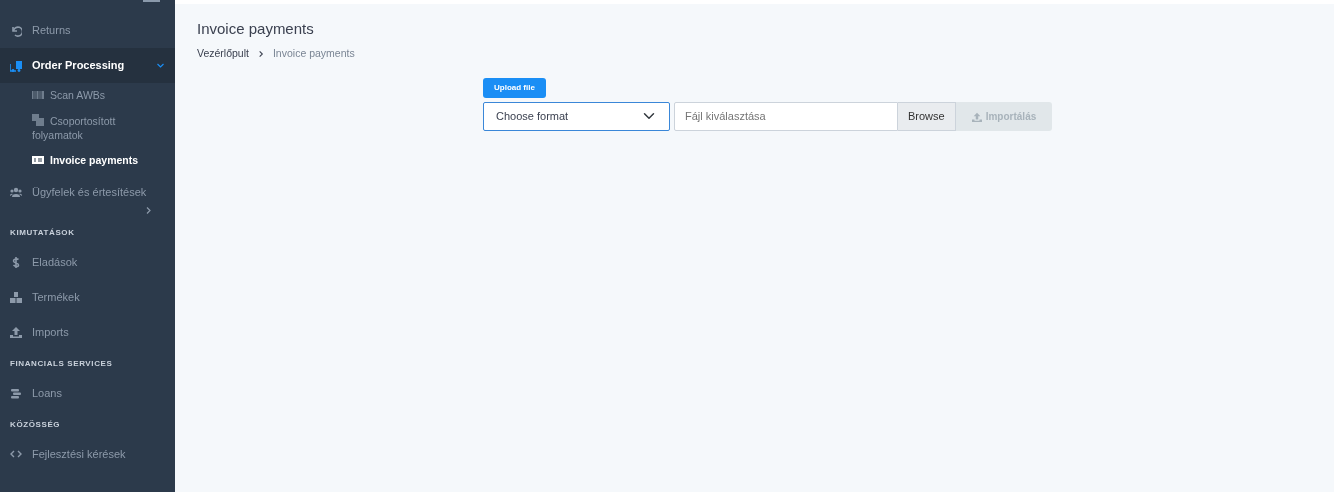  I want to click on coins-icon, so click(16, 393).